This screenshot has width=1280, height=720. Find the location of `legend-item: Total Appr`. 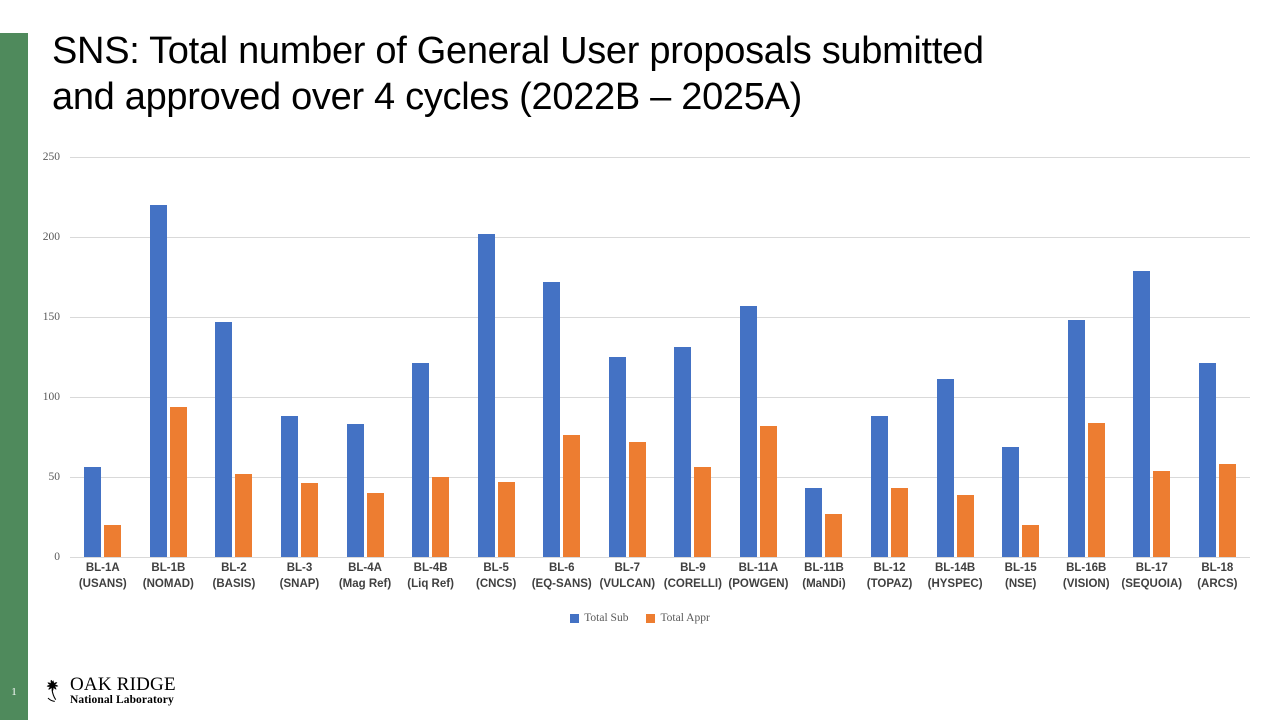

legend-item: Total Appr is located at coordinates (678, 618).